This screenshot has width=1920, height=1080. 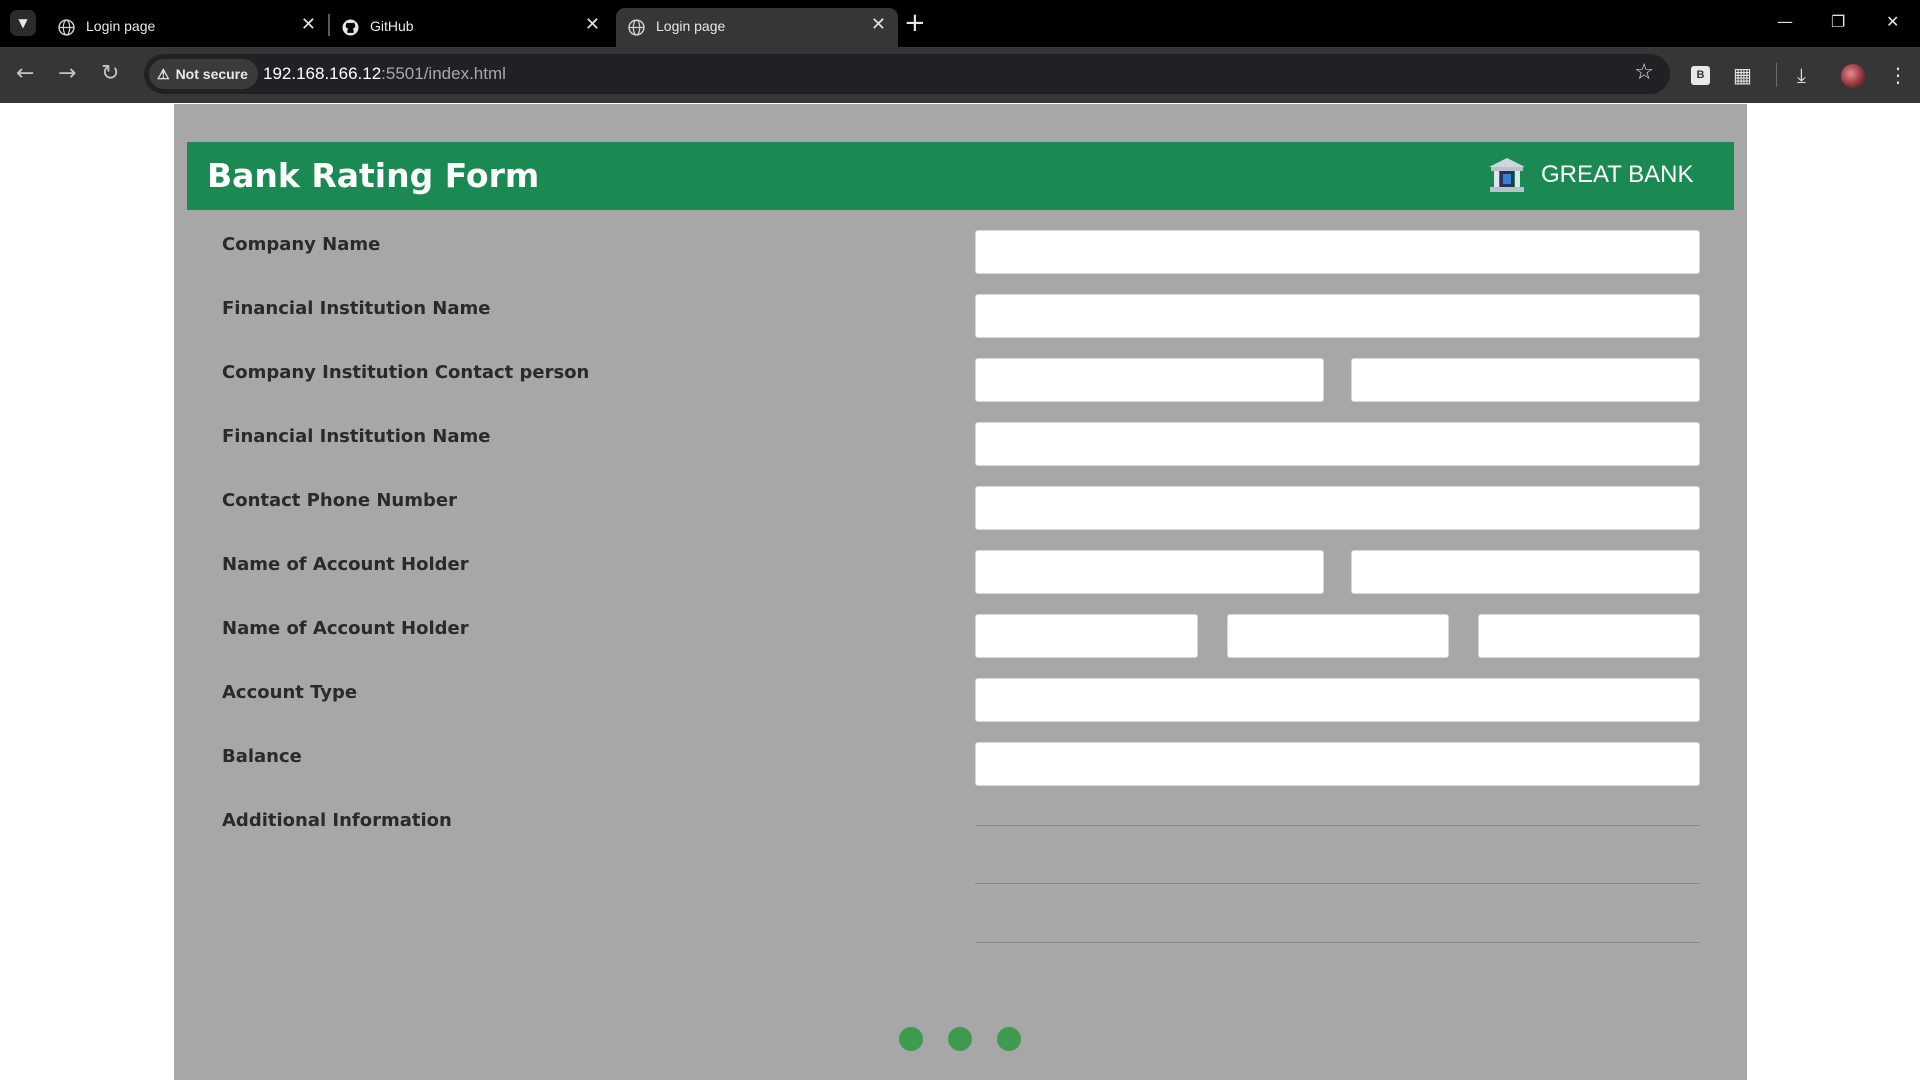 What do you see at coordinates (211, 74) in the screenshot?
I see `security-label: Not secure` at bounding box center [211, 74].